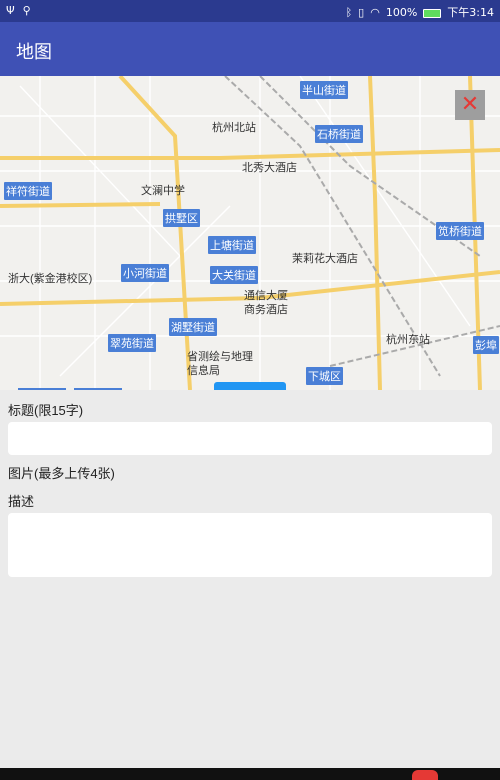 This screenshot has width=500, height=780. I want to click on map-label: 下城区, so click(324, 376).